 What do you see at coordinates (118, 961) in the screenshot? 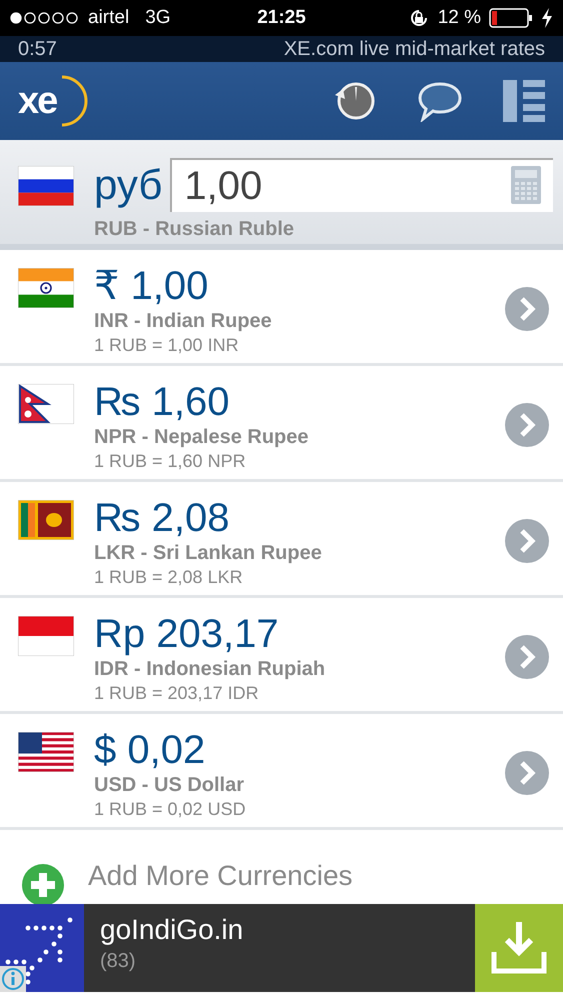
I see `rating-count: (83)` at bounding box center [118, 961].